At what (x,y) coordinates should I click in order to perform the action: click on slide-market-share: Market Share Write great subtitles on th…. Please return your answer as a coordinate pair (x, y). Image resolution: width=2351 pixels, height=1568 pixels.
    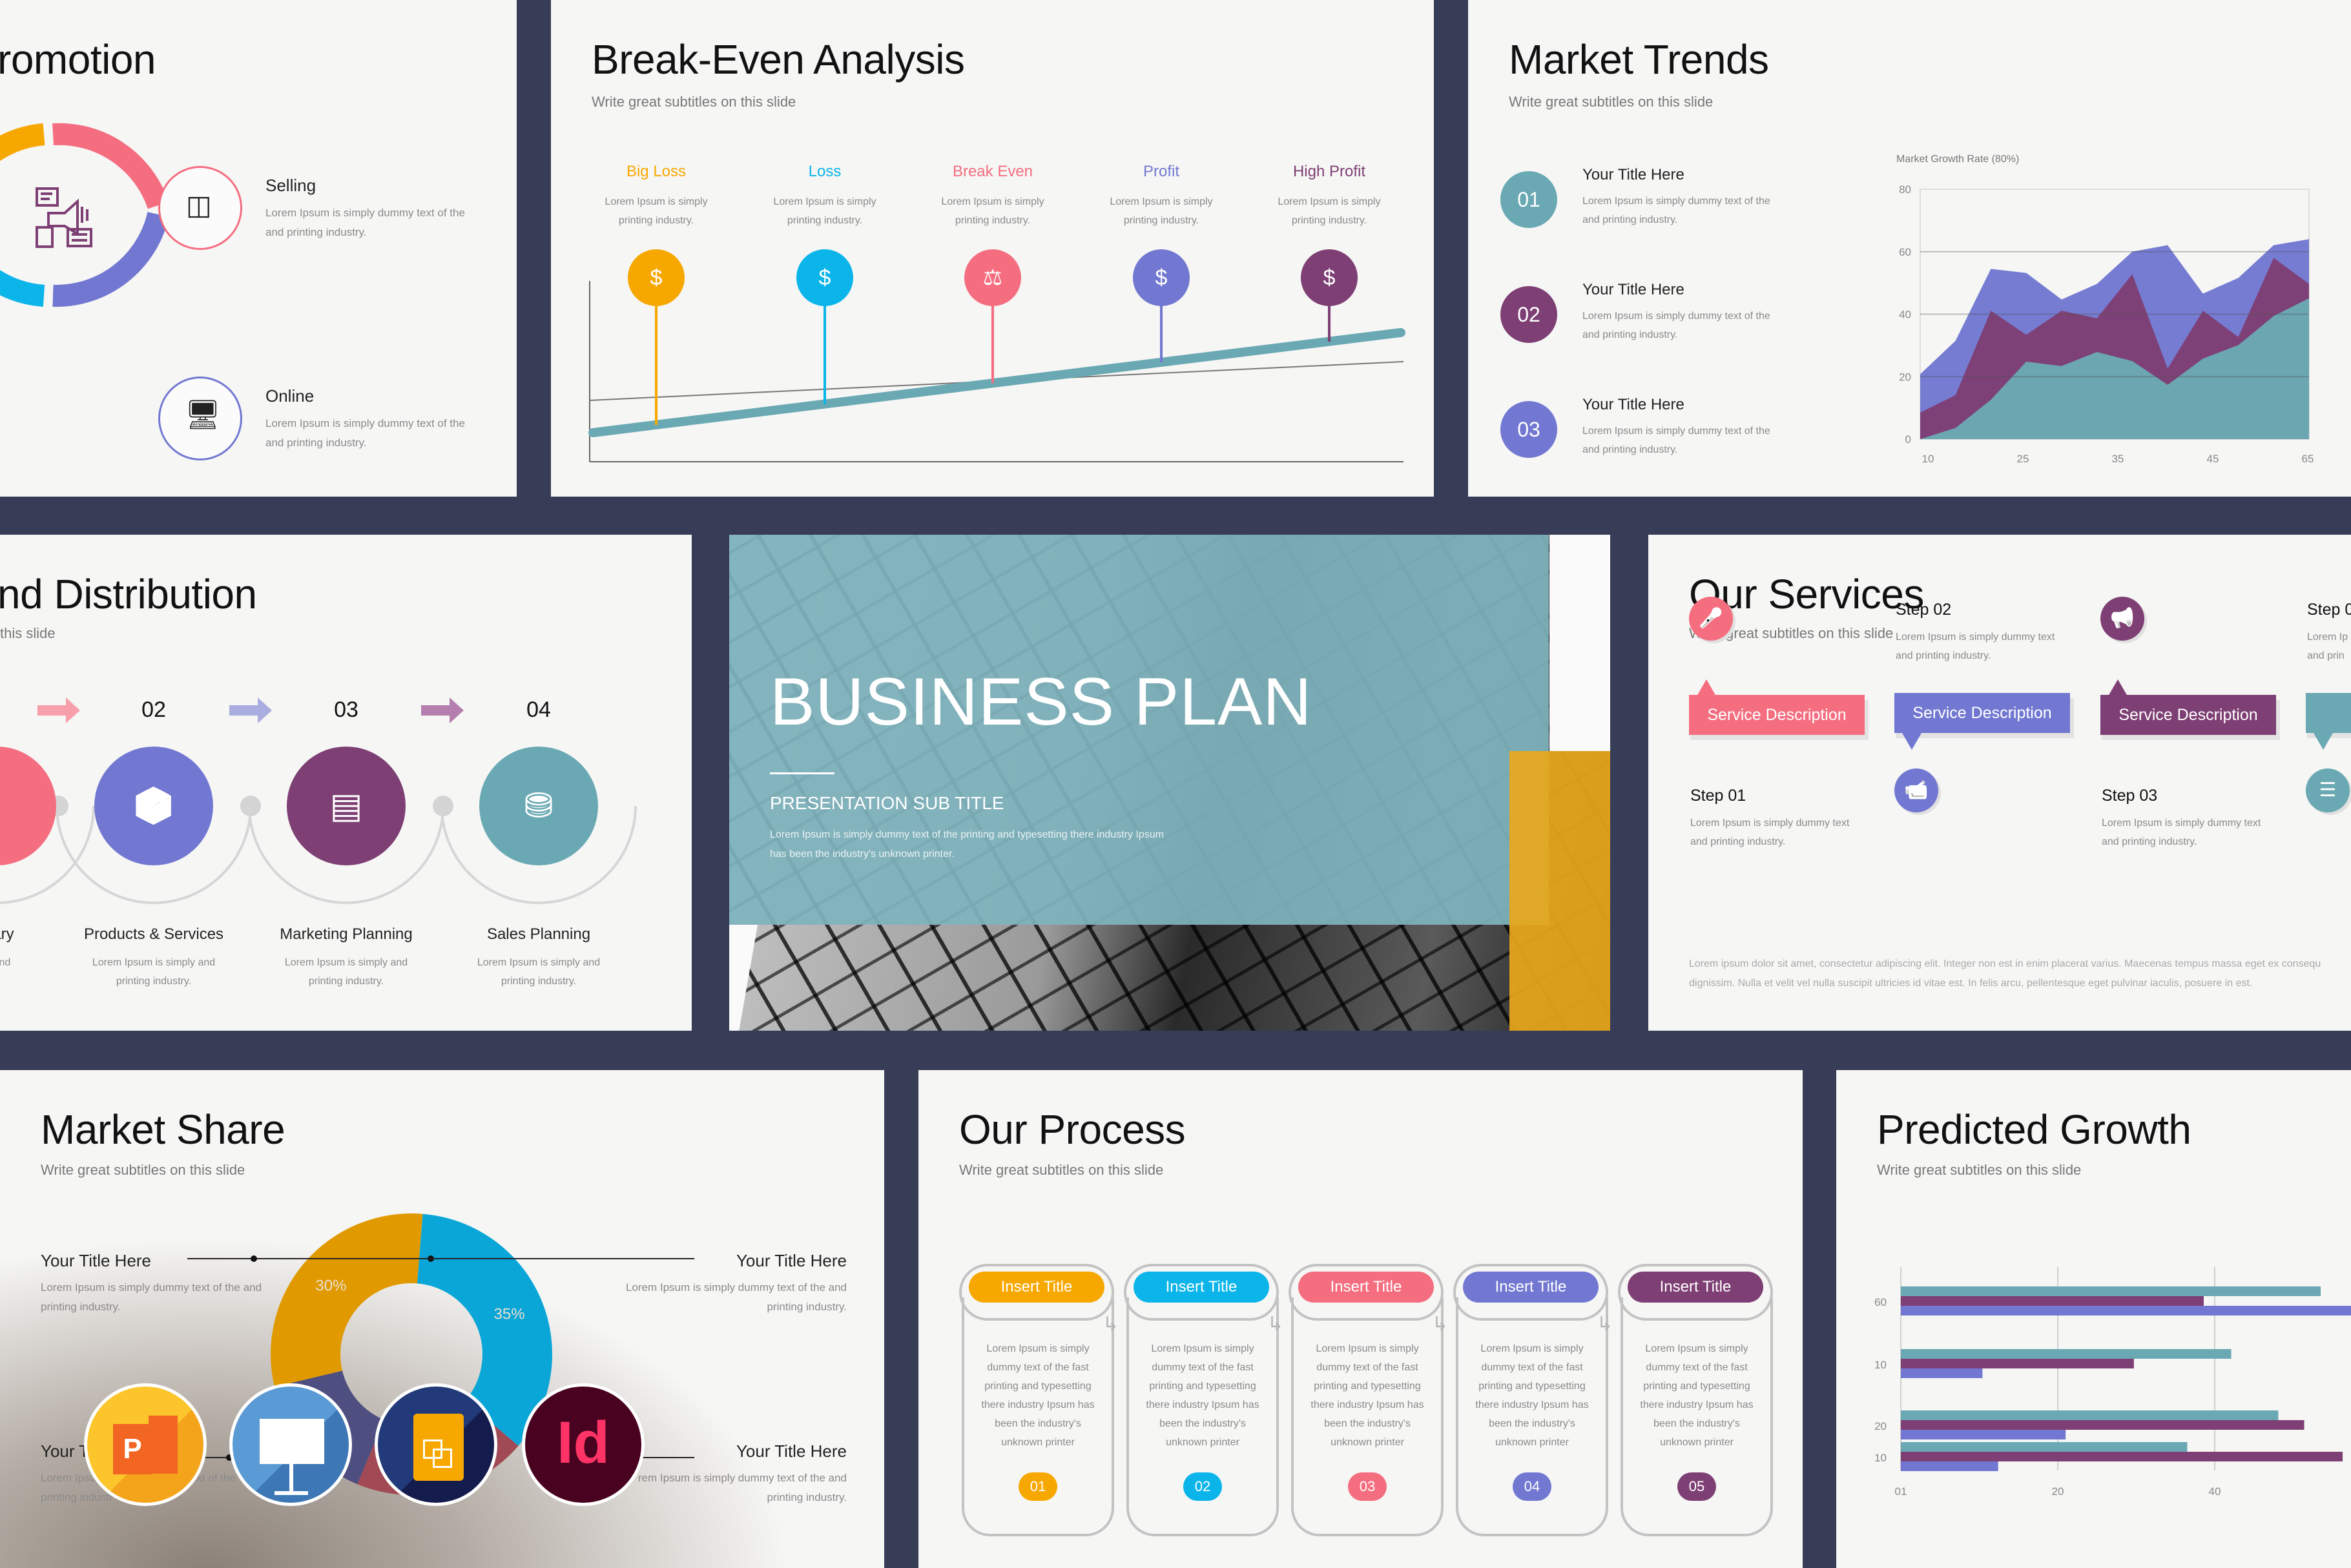
    Looking at the image, I should click on (442, 1319).